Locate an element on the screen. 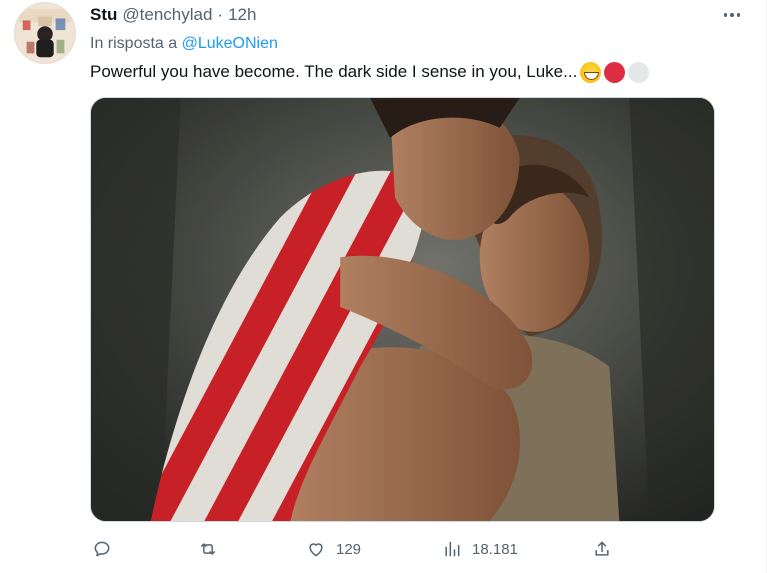 Image resolution: width=767 pixels, height=573 pixels. retweet-action is located at coordinates (213, 549).